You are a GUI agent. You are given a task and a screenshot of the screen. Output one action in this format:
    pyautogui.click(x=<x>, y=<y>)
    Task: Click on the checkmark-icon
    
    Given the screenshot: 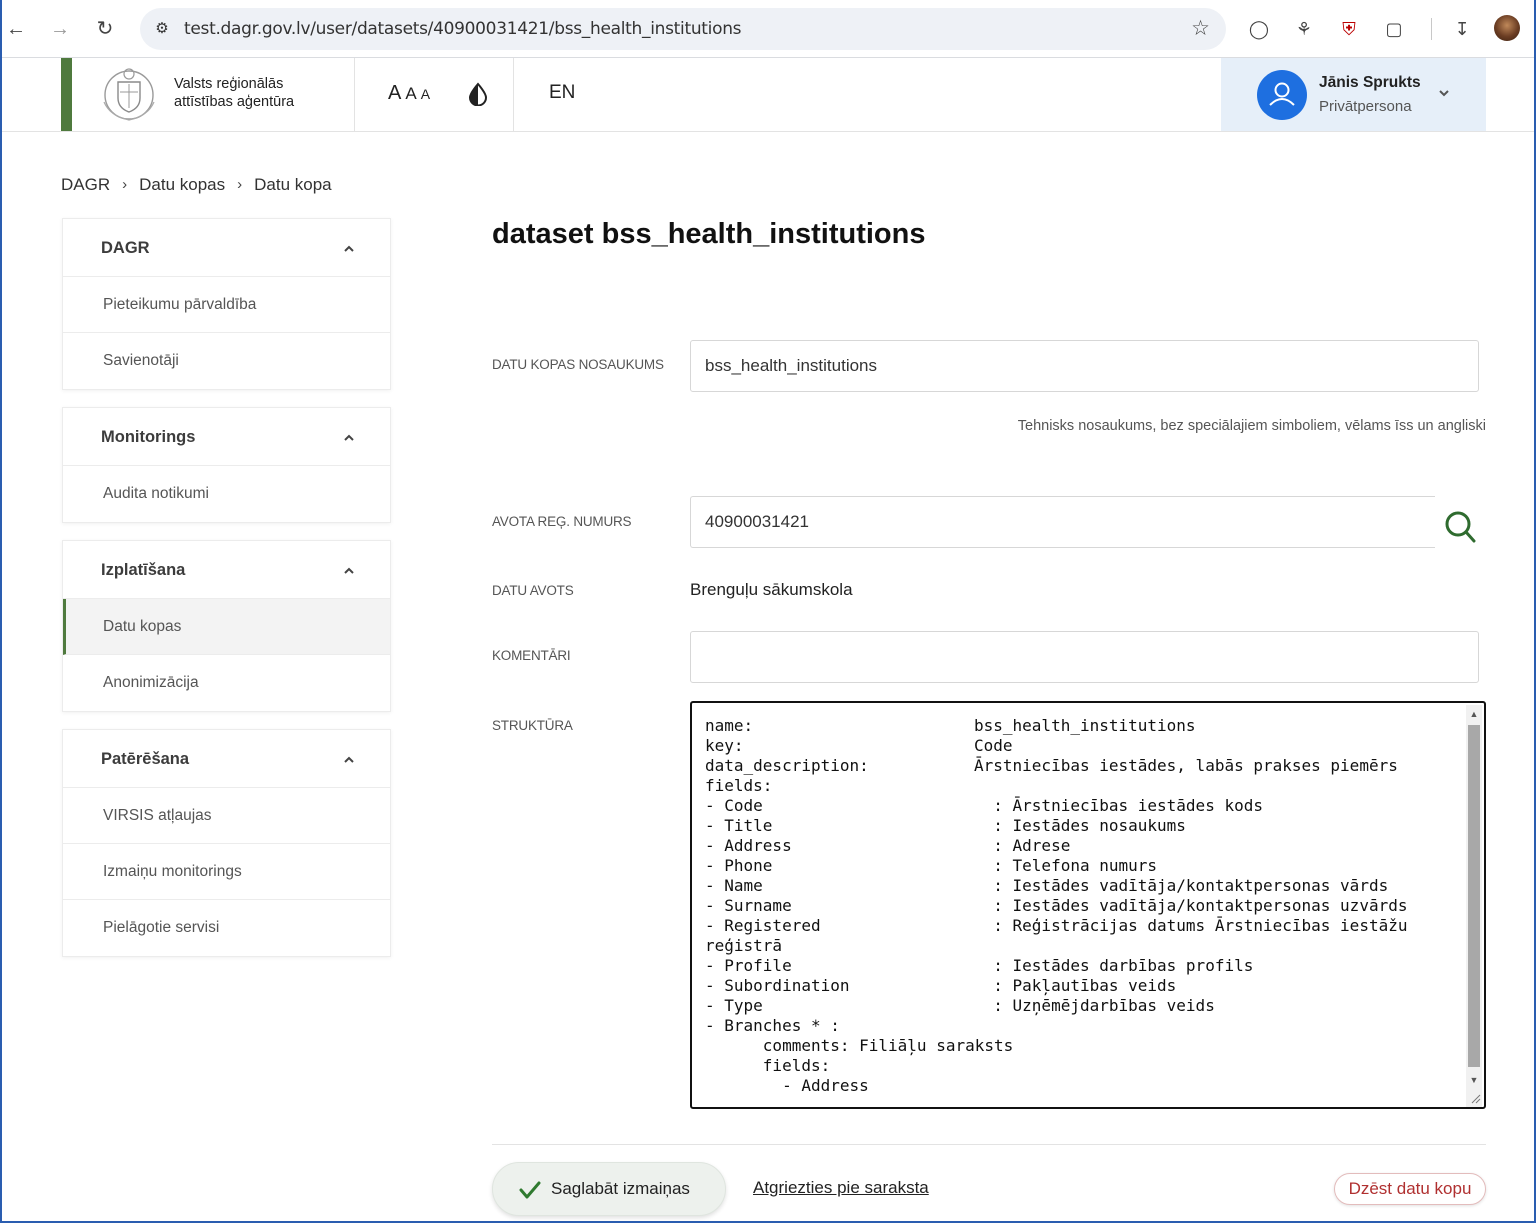 What is the action you would take?
    pyautogui.click(x=530, y=1190)
    